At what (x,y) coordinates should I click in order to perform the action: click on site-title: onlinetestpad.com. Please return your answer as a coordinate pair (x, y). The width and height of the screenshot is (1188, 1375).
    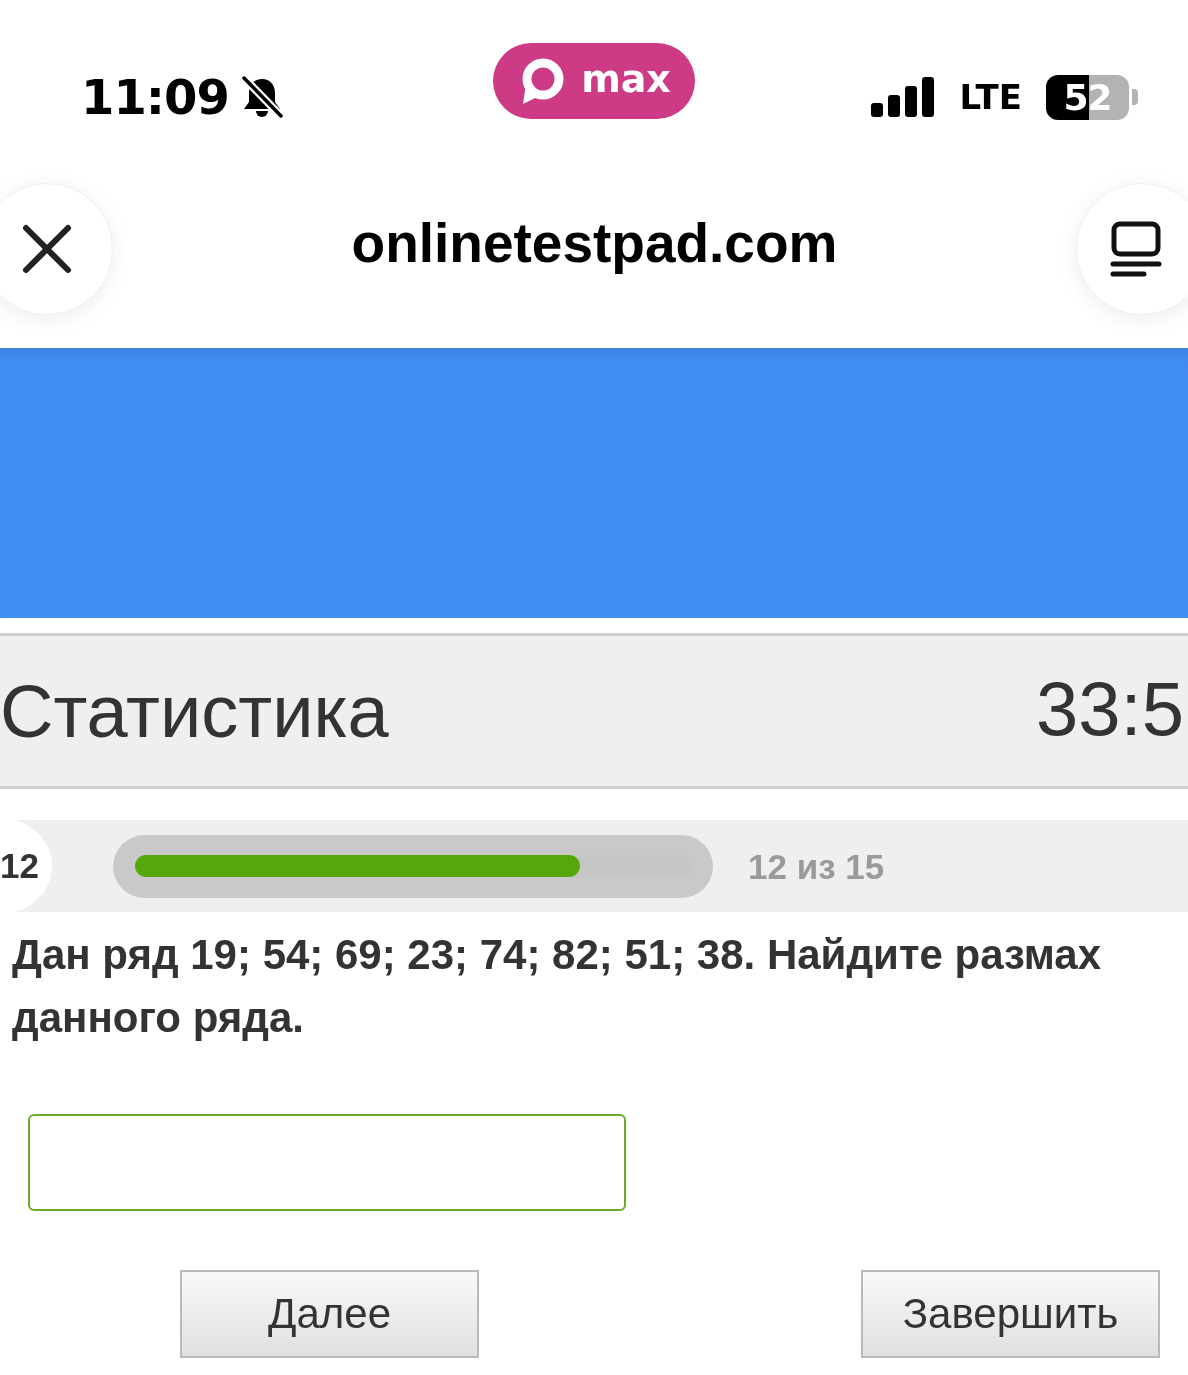
    Looking at the image, I should click on (594, 243).